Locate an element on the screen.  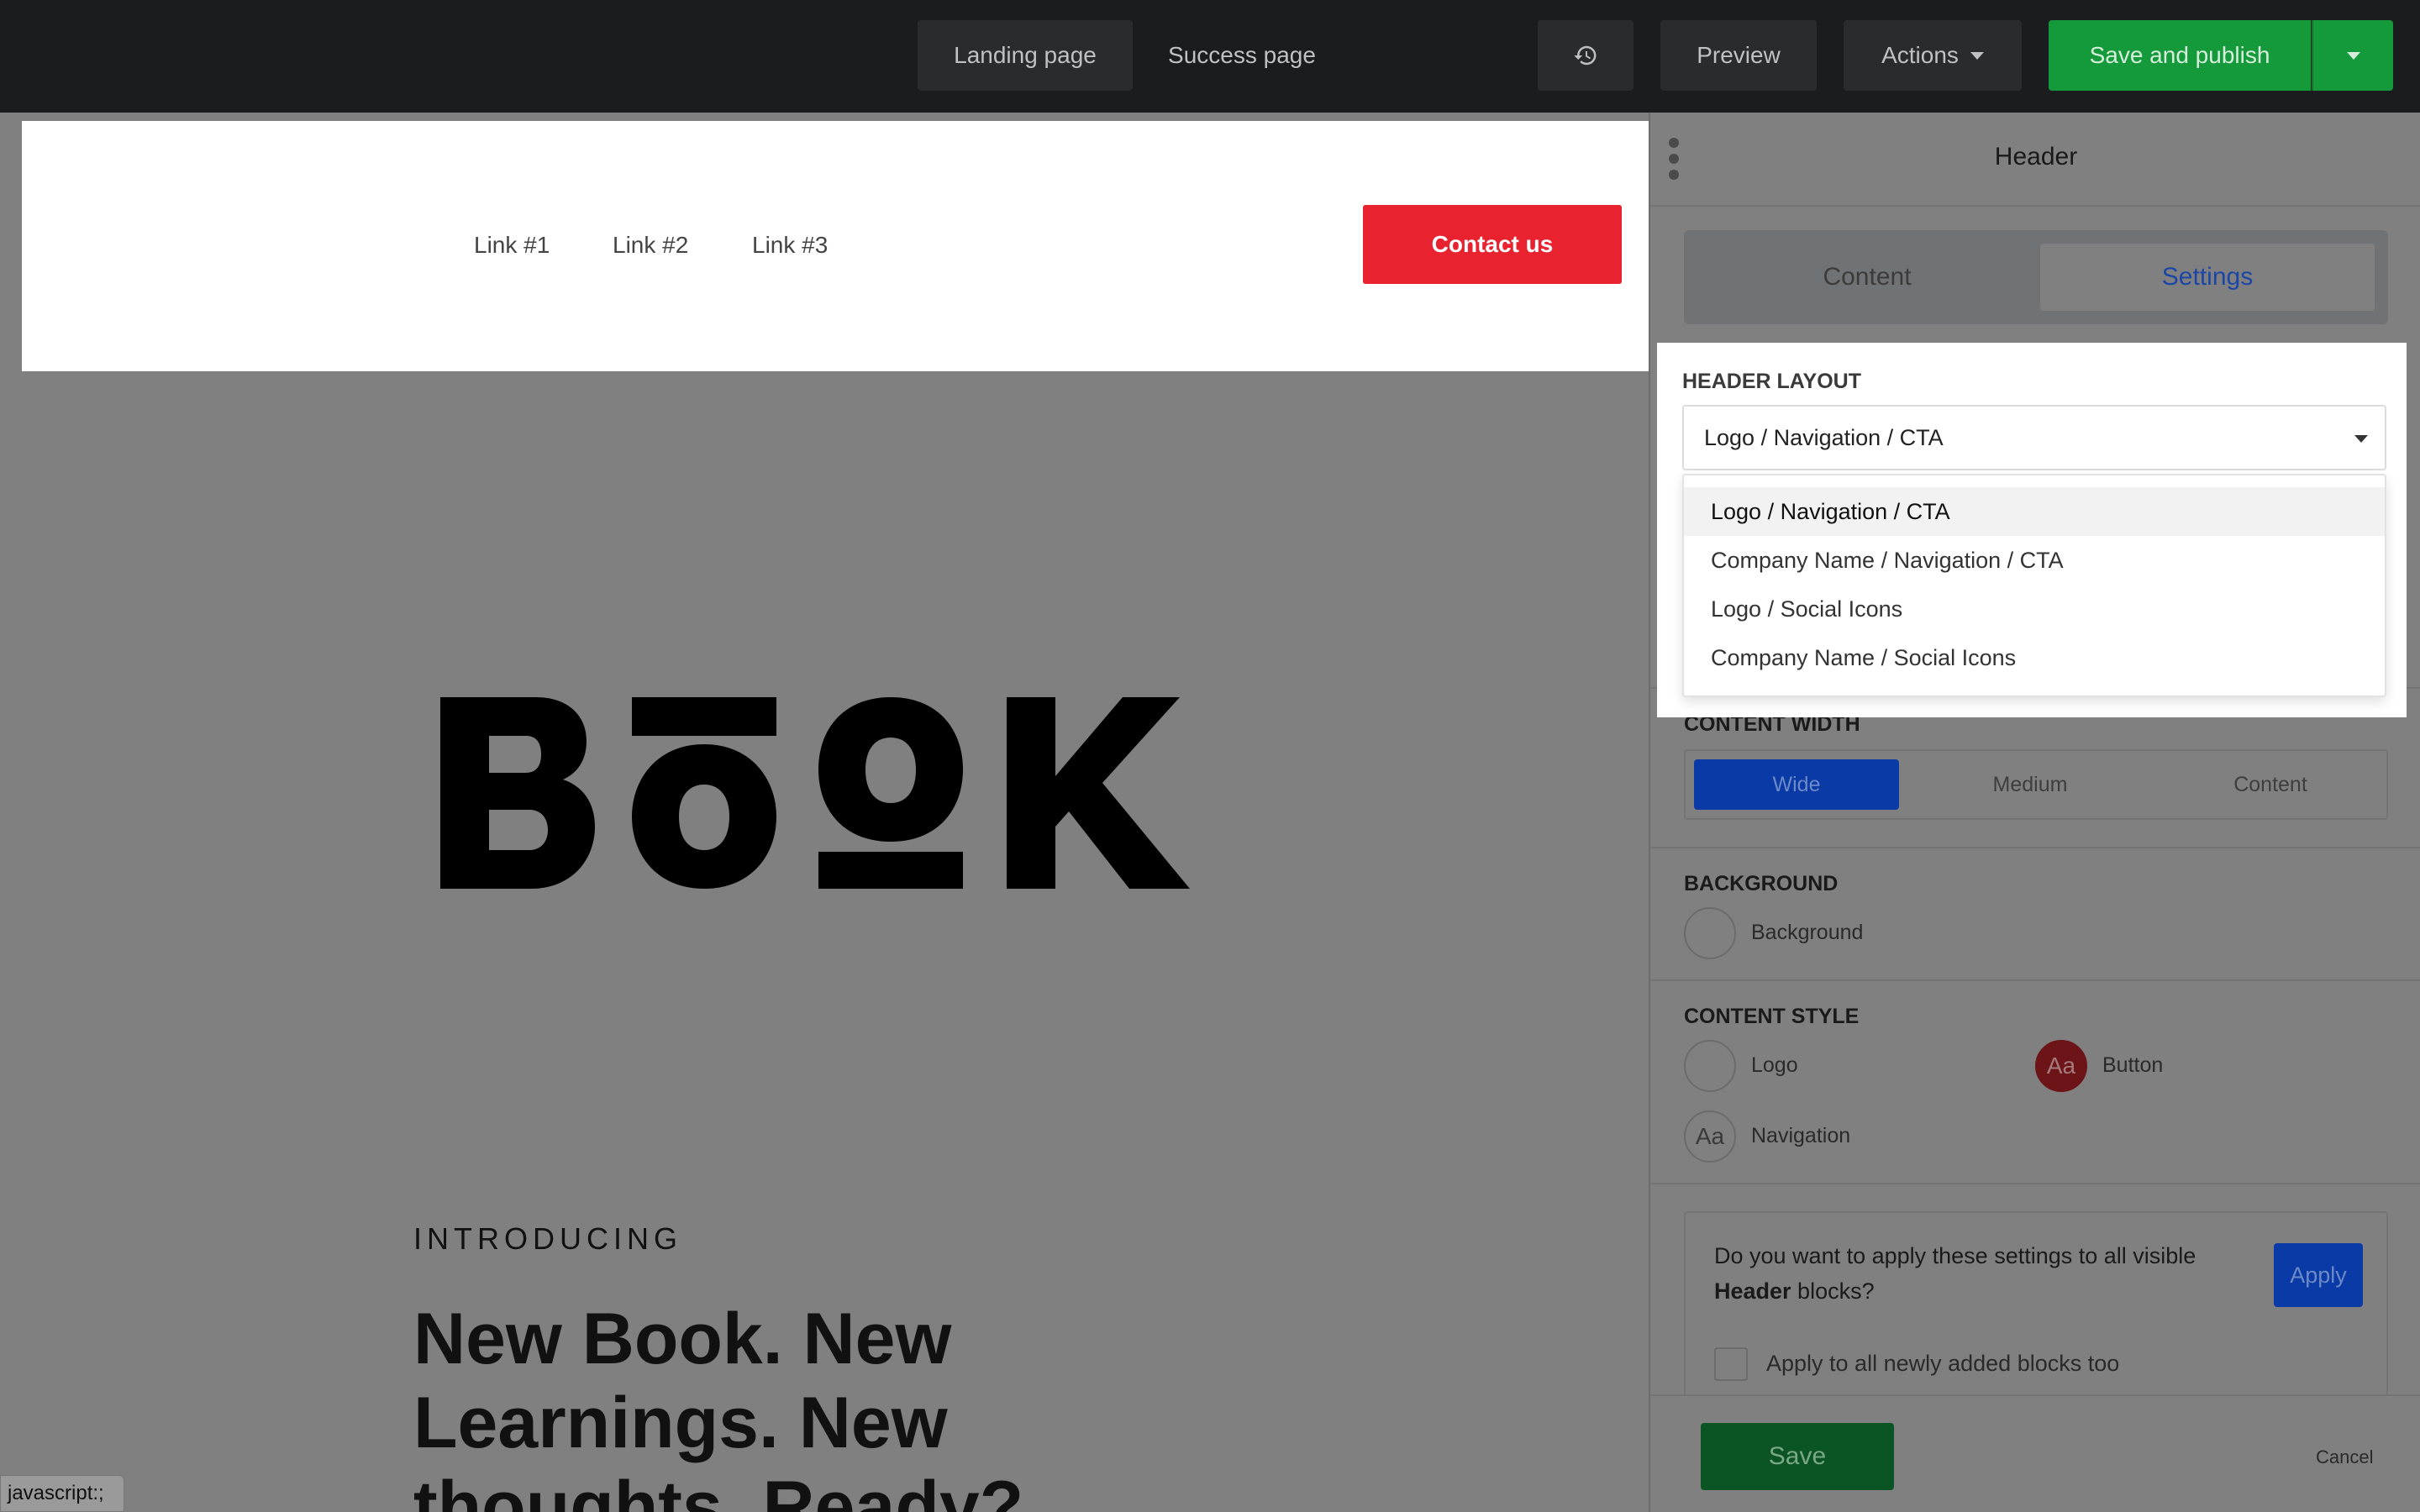
site-header-block: Link #1 Link #2 Link #3 Contact us is located at coordinates (836, 246).